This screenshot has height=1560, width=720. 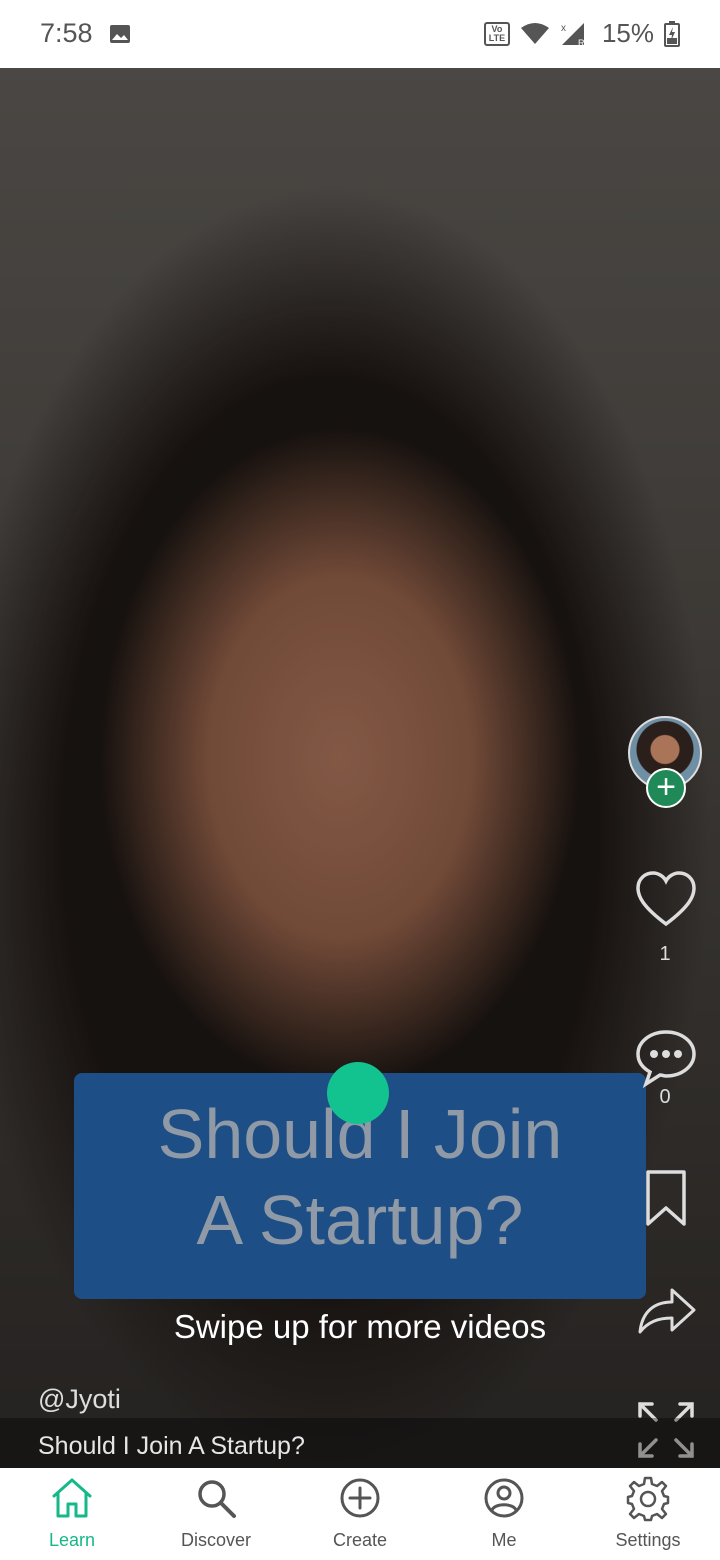 What do you see at coordinates (666, 900) in the screenshot?
I see `heart-icon` at bounding box center [666, 900].